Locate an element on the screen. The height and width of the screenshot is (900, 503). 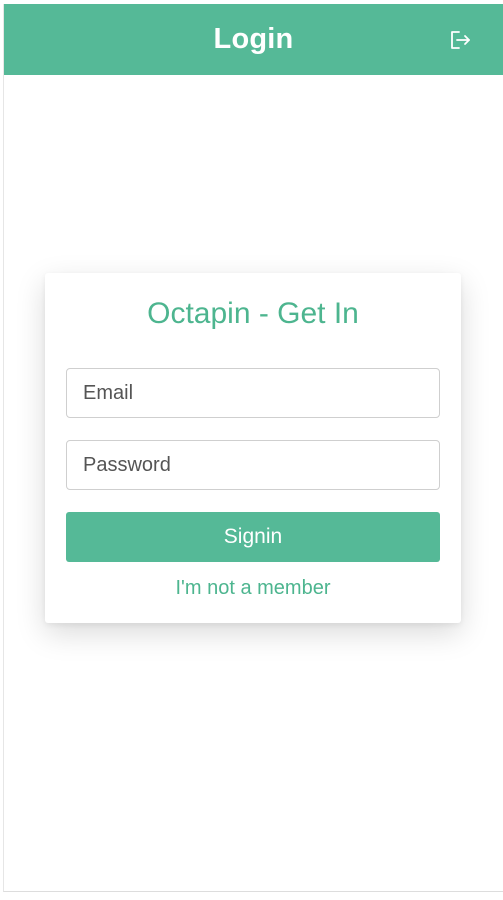
email-field is located at coordinates (253, 393).